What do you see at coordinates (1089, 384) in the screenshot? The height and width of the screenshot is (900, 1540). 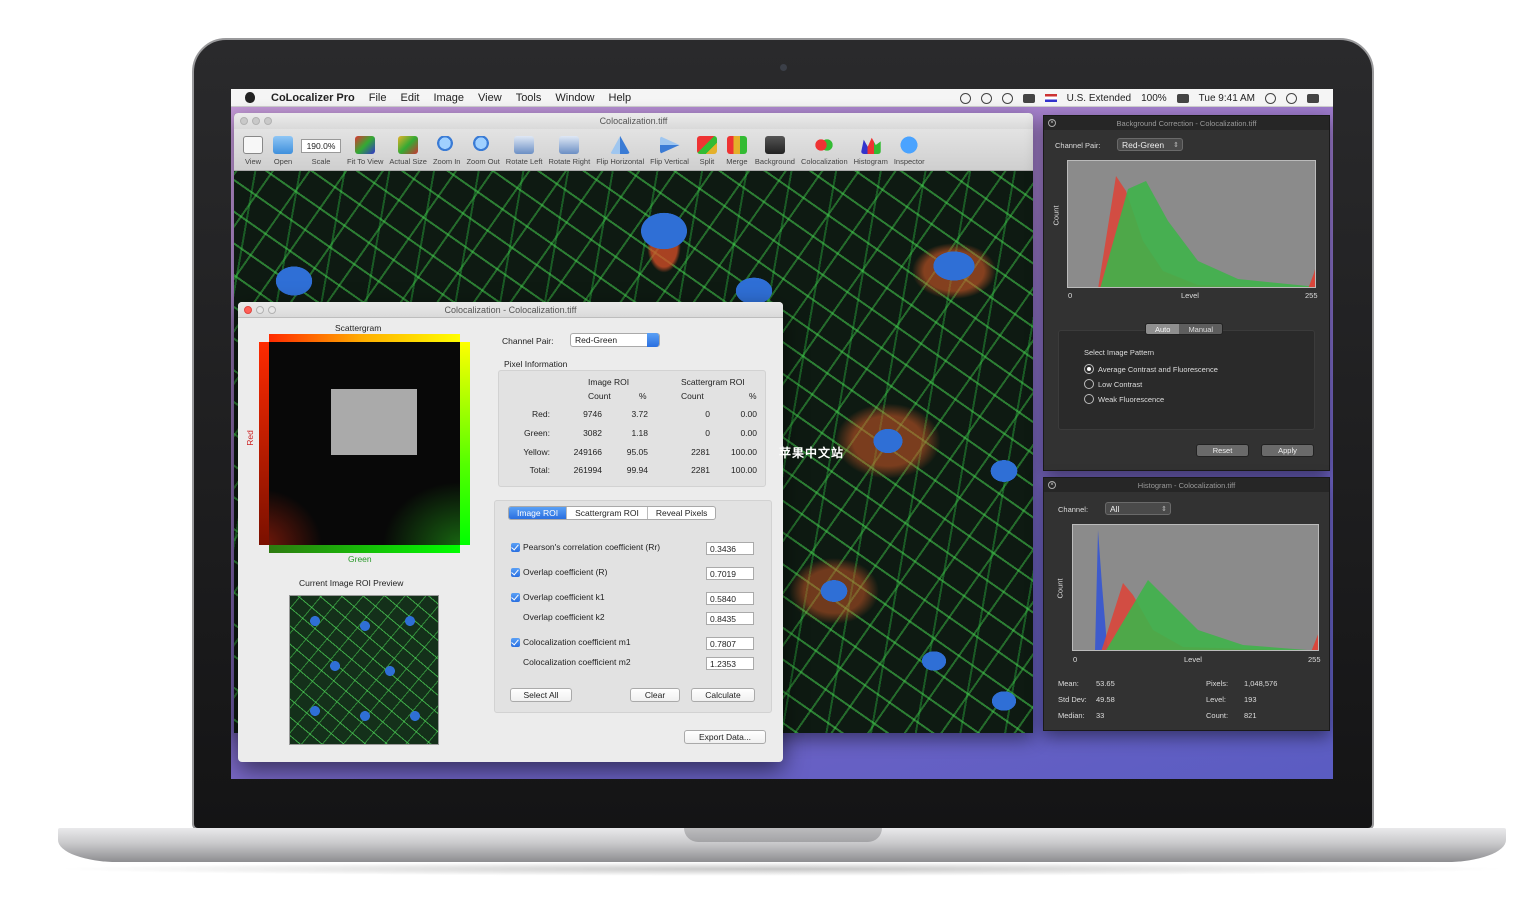 I see `radio-low-contrast` at bounding box center [1089, 384].